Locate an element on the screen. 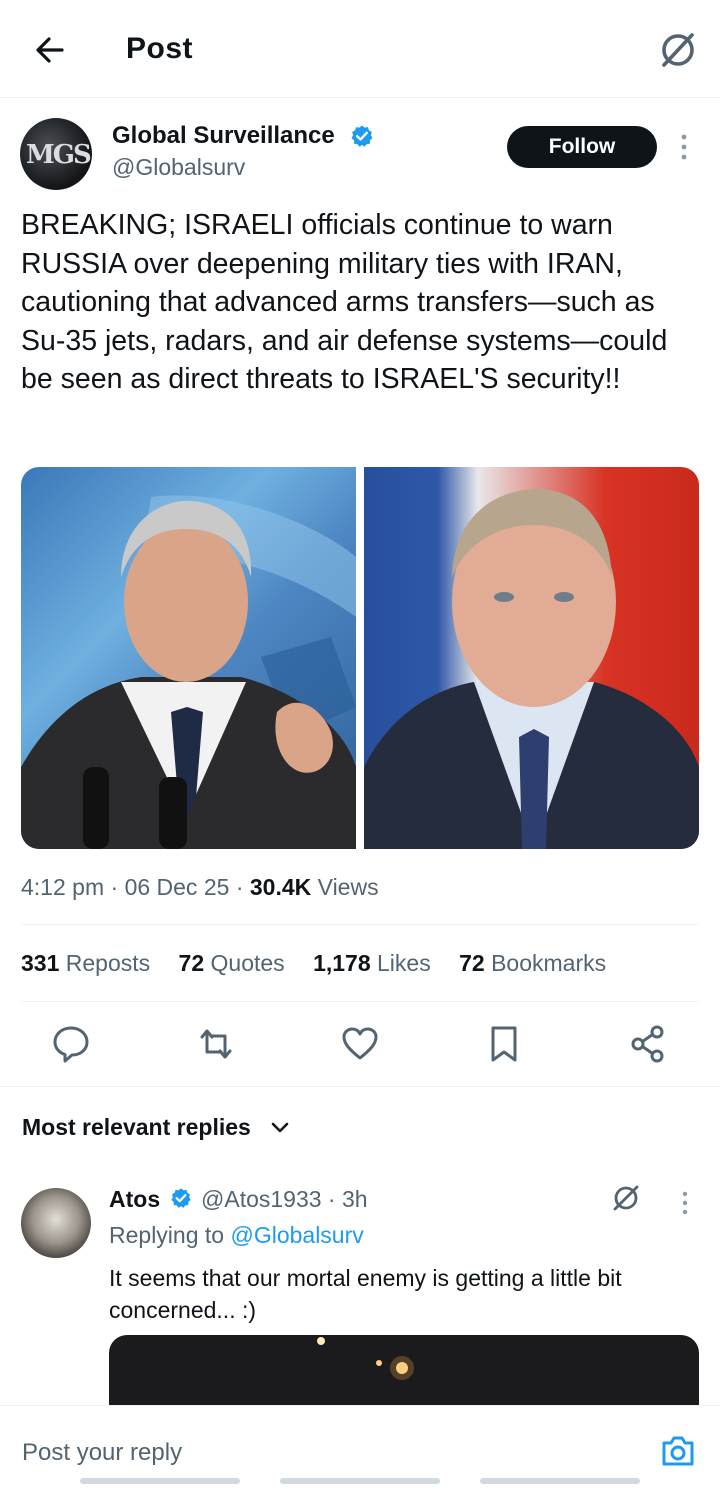  views-label: Views is located at coordinates (348, 887).